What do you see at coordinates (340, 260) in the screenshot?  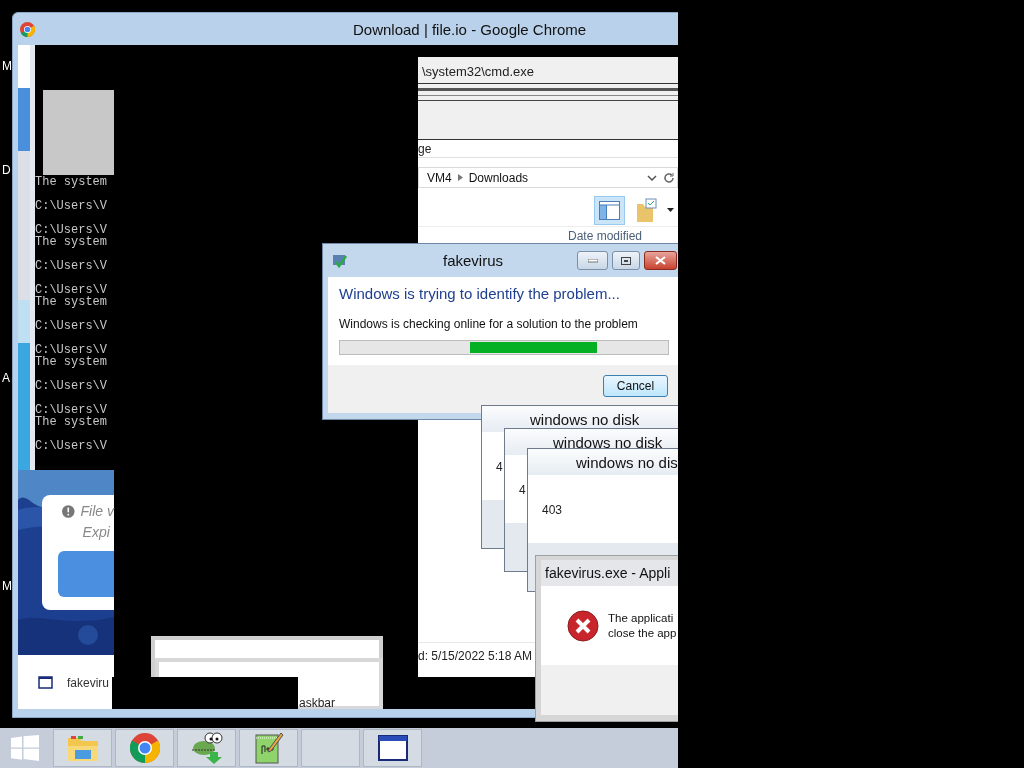 I see `app-icon` at bounding box center [340, 260].